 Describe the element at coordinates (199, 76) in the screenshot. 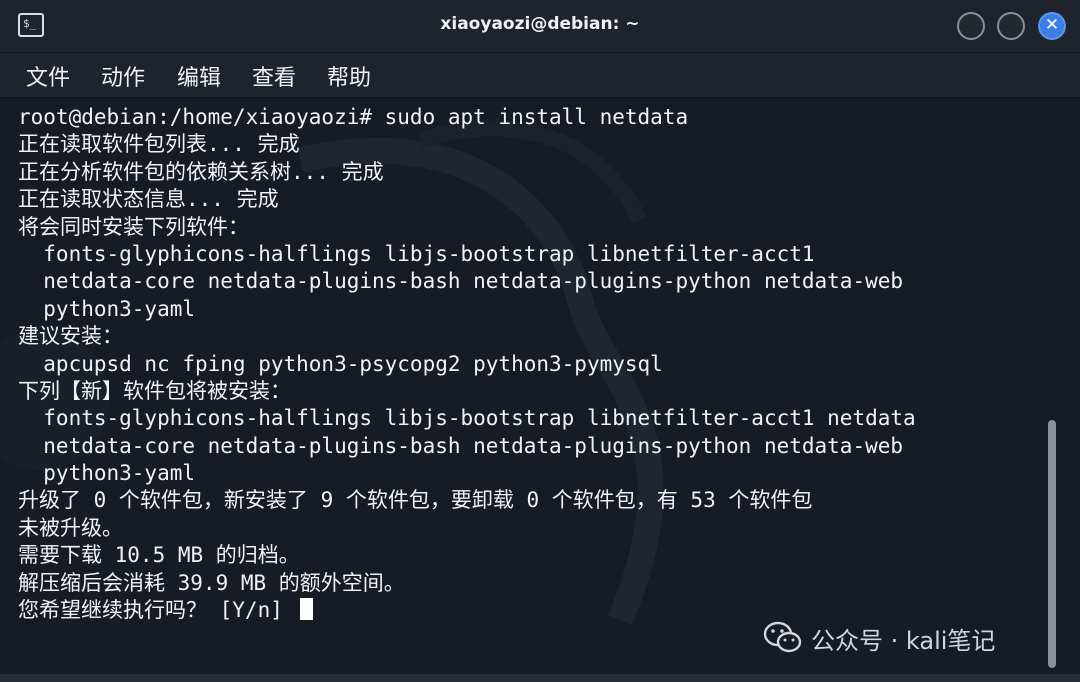

I see `menu-edit: 编辑` at that location.